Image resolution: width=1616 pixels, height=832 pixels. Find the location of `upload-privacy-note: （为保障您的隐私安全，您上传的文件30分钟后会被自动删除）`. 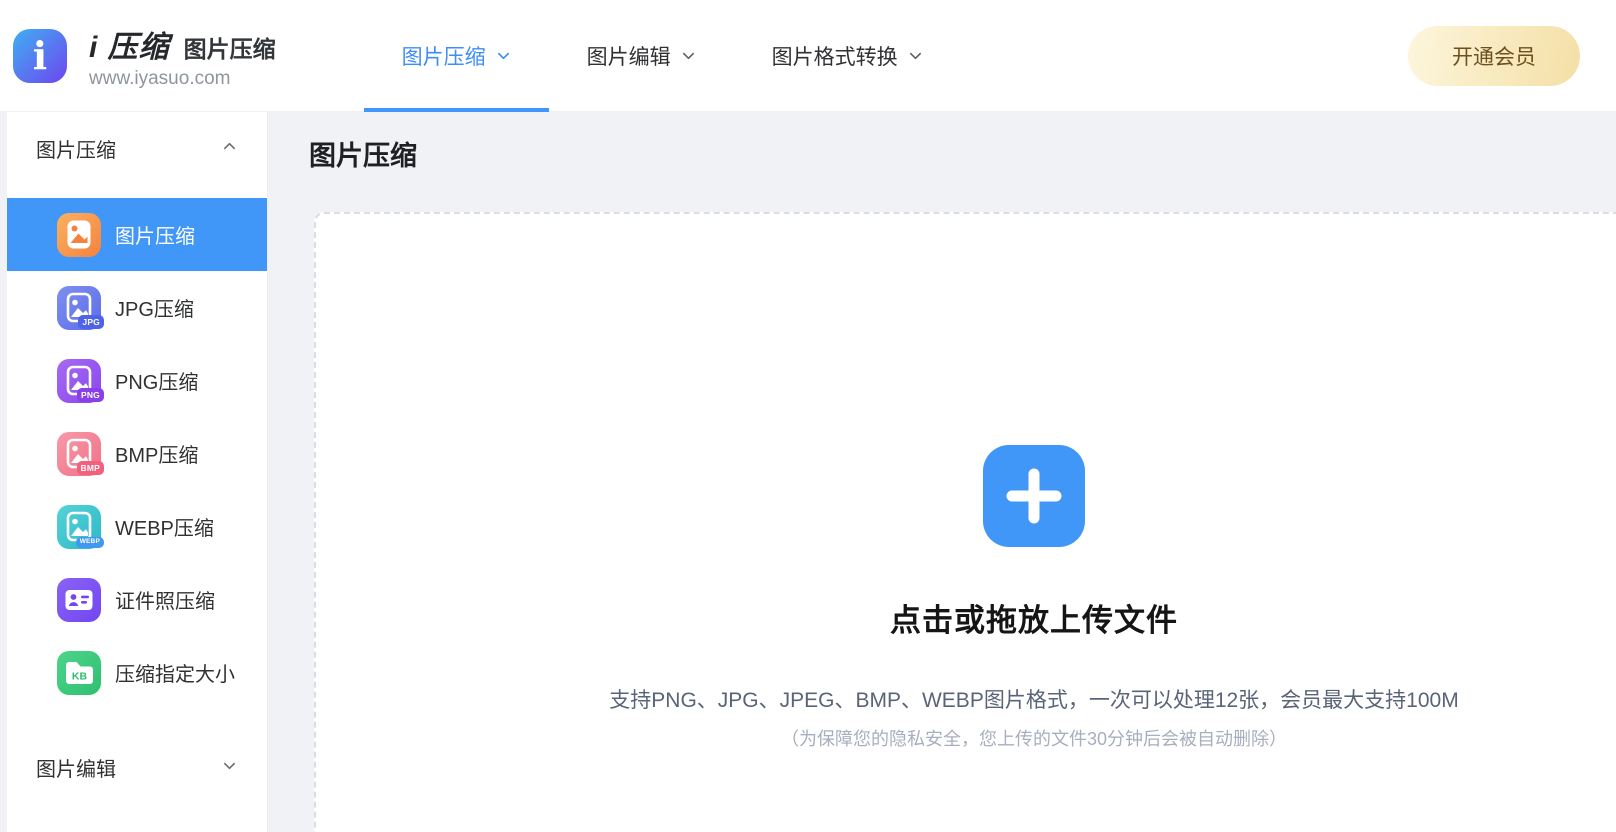

upload-privacy-note: （为保障您的隐私安全，您上传的文件30分钟后会被自动删除） is located at coordinates (1034, 739).